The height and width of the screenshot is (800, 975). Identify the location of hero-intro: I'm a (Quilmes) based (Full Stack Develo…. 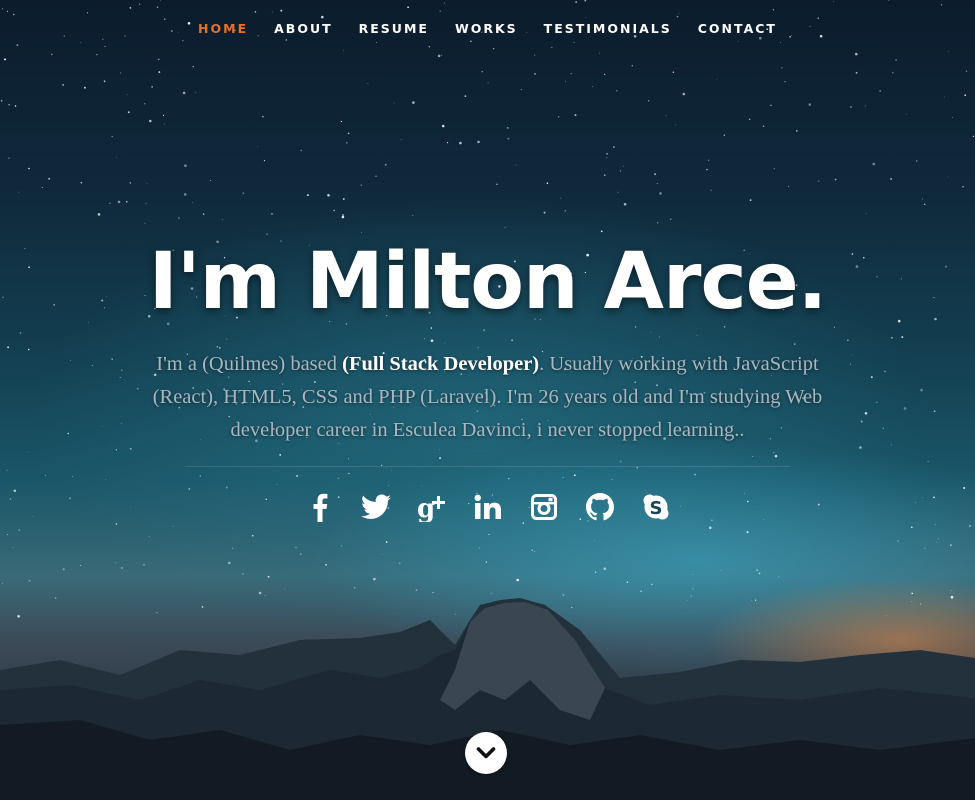
(487, 397).